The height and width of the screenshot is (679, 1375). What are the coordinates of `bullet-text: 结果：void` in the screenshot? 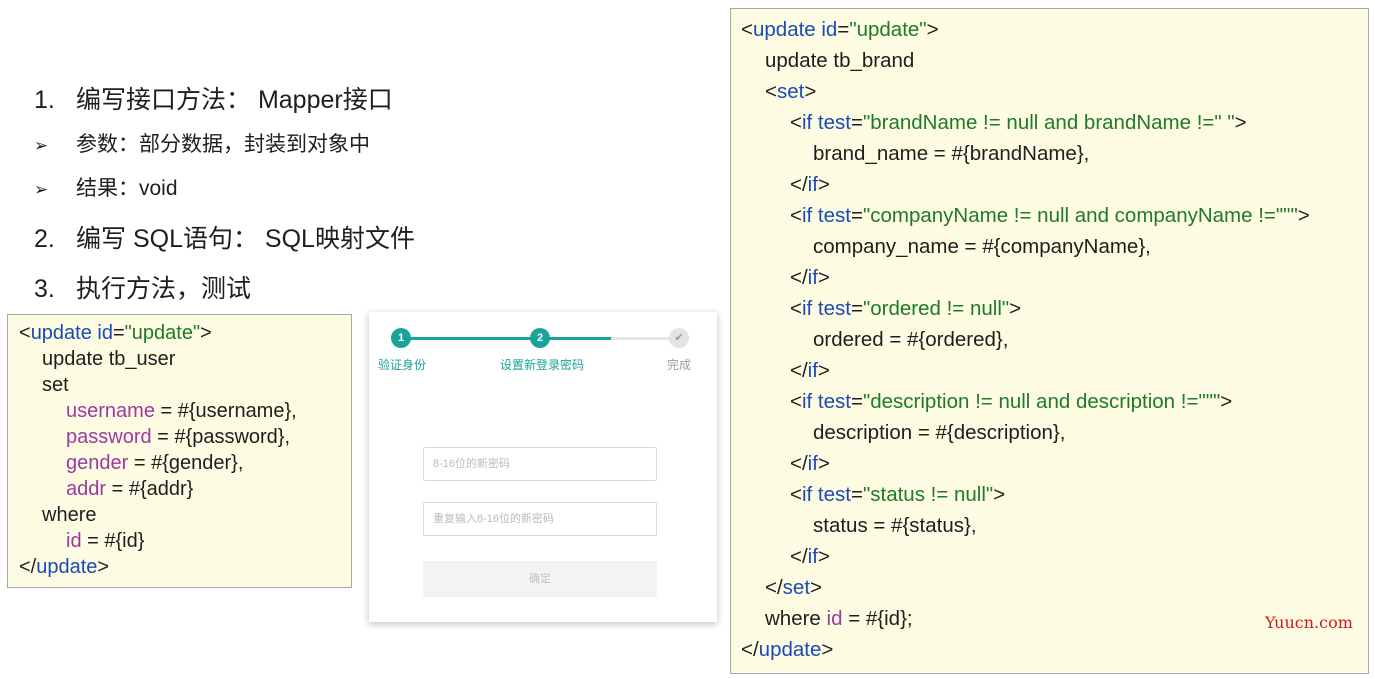 It's located at (127, 188).